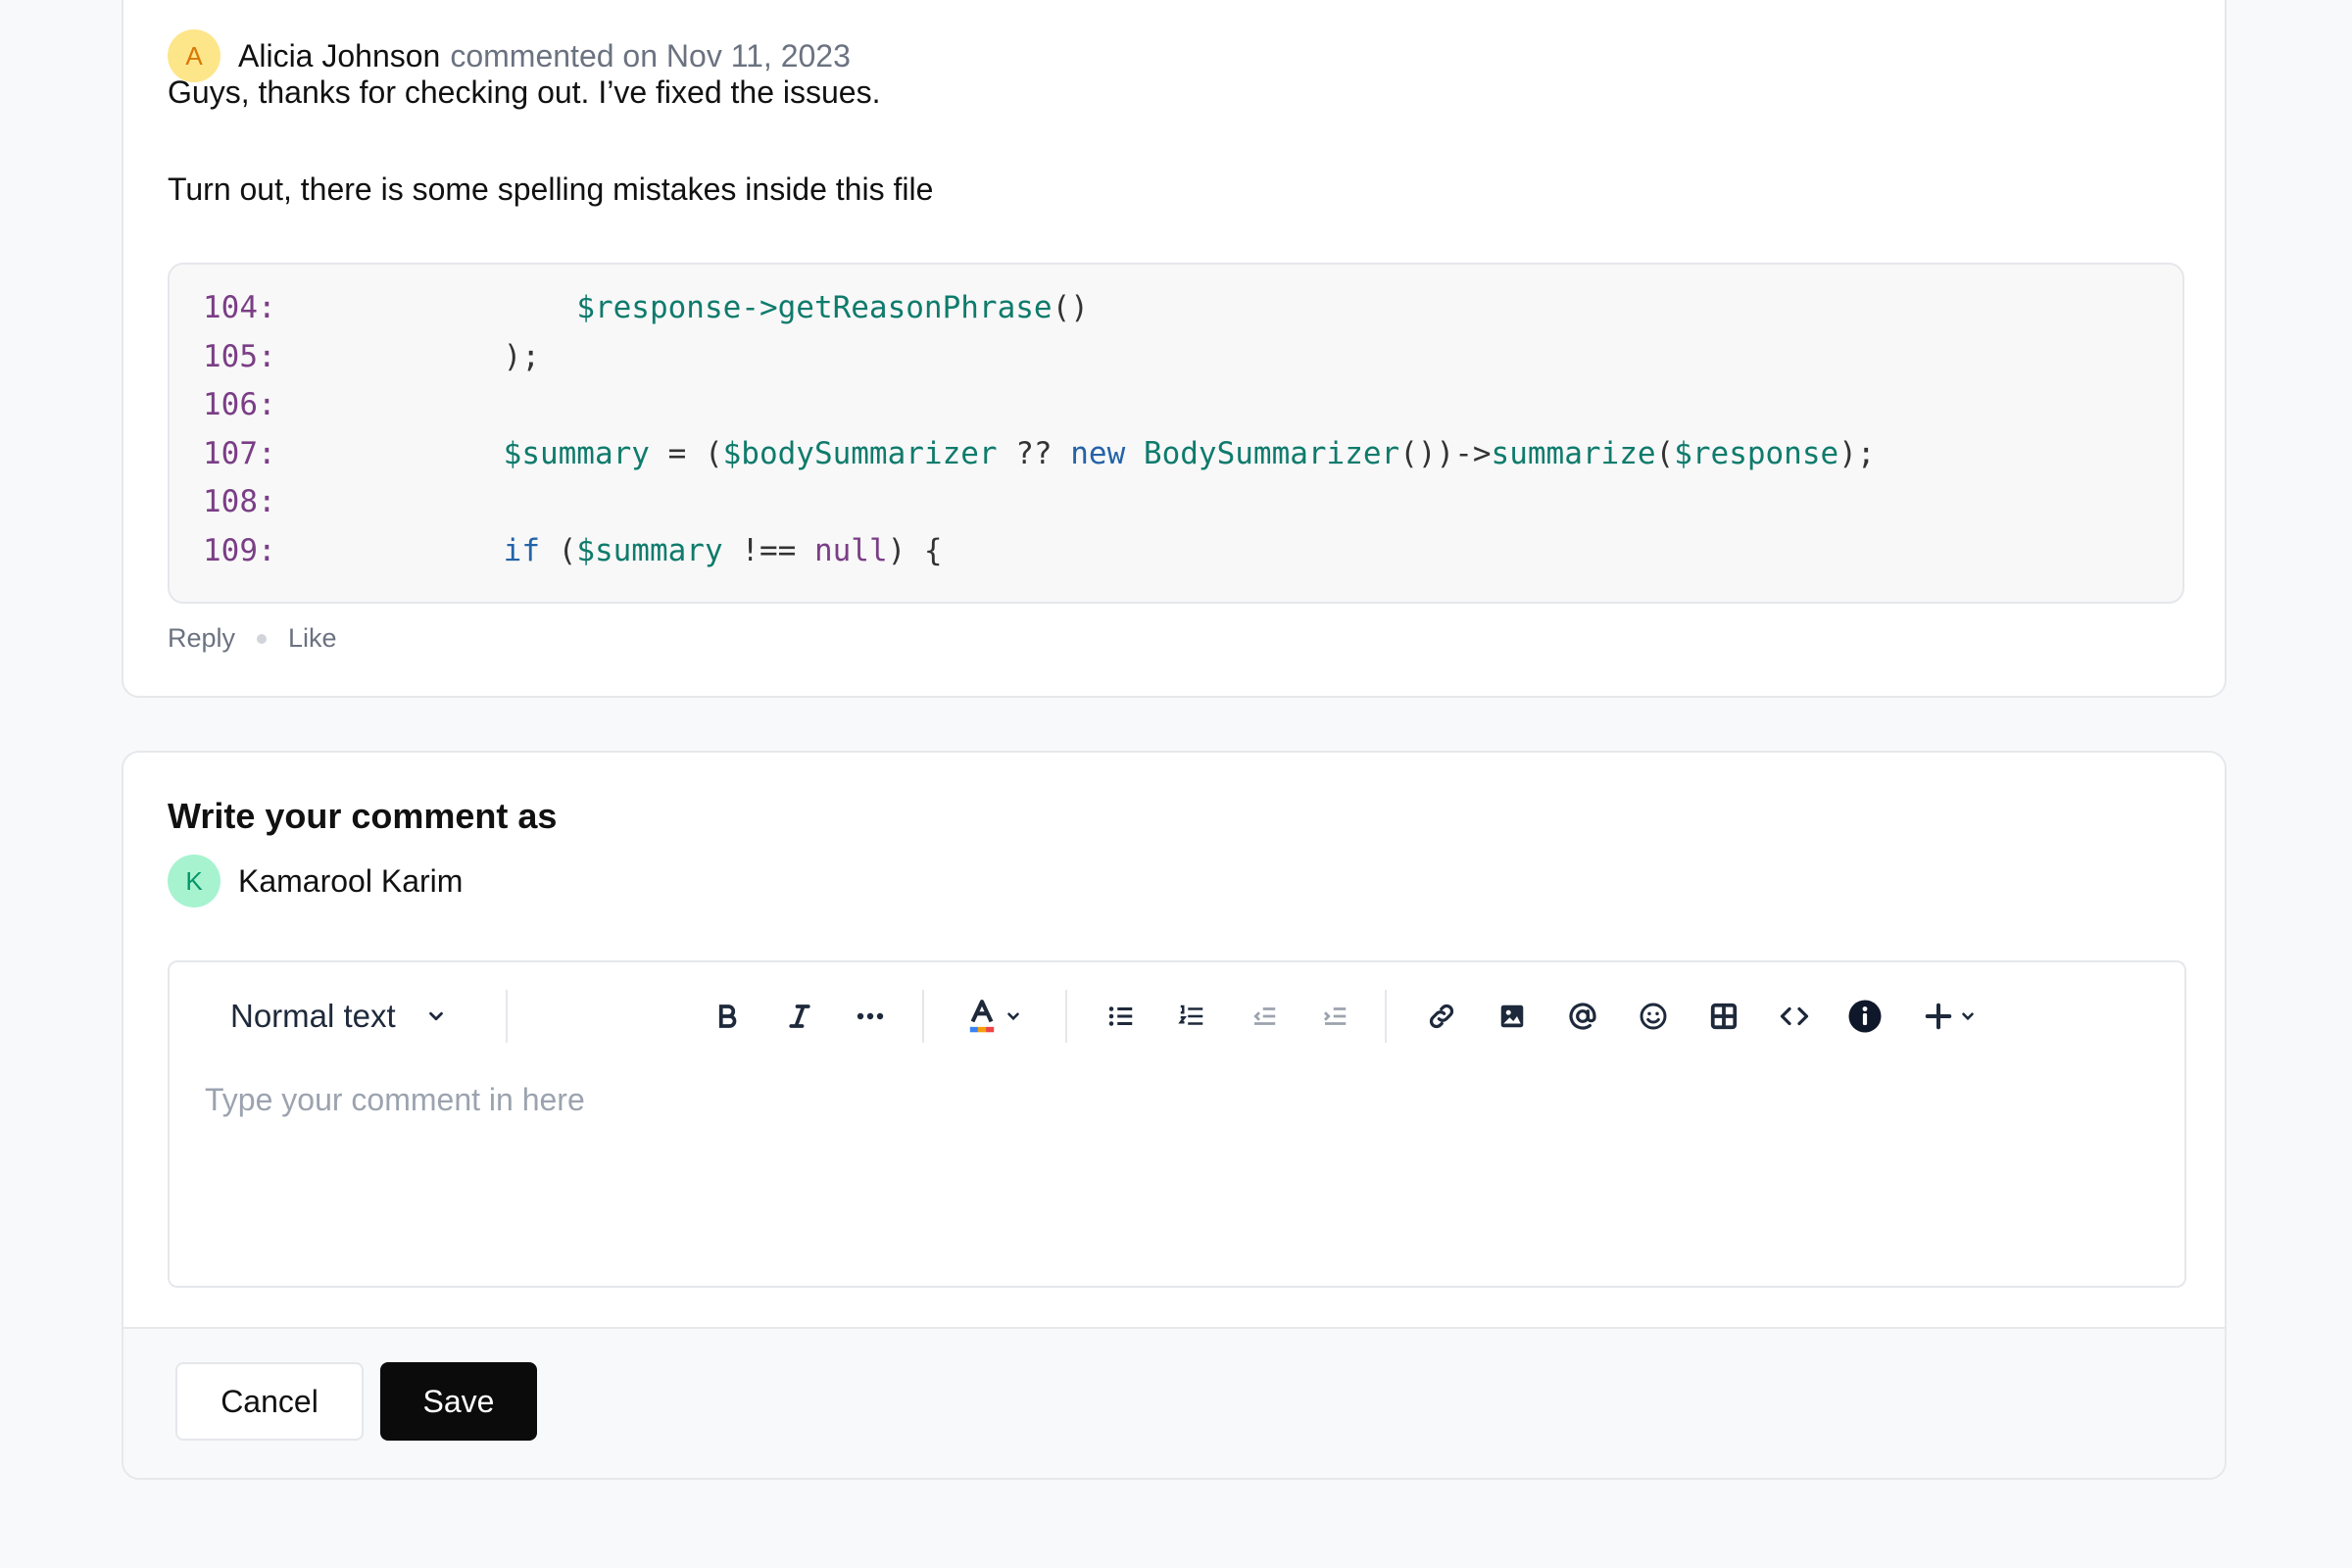 This screenshot has width=2352, height=1568. I want to click on avatar: K, so click(194, 881).